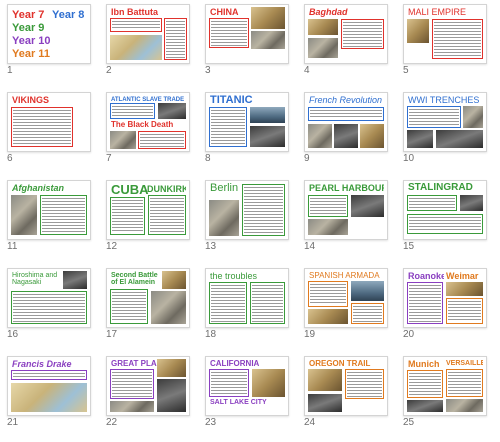 The height and width of the screenshot is (442, 500). I want to click on slide-preview: Francis Drake, so click(49, 386).